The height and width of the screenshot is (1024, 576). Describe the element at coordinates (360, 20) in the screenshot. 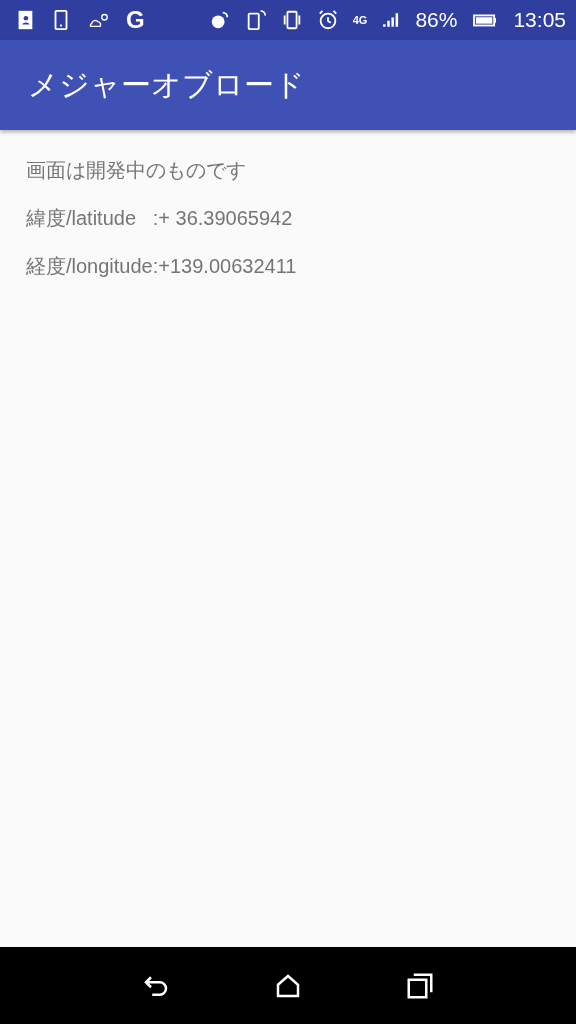

I see `network-type-label: 4G` at that location.